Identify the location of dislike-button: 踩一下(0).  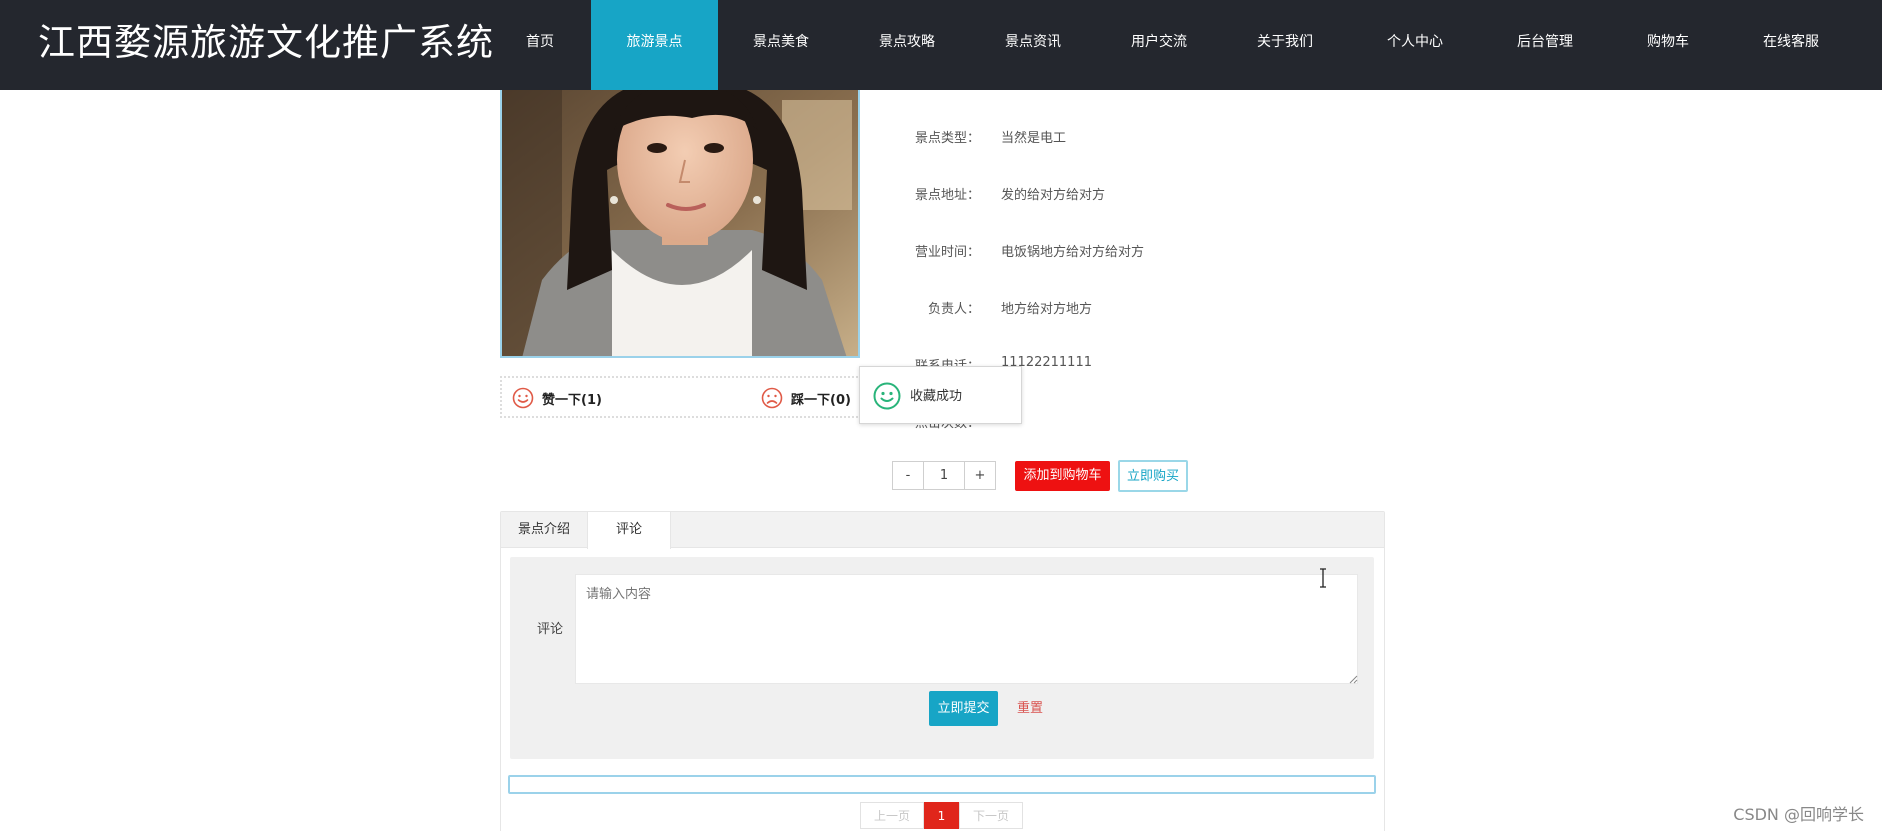
(806, 398).